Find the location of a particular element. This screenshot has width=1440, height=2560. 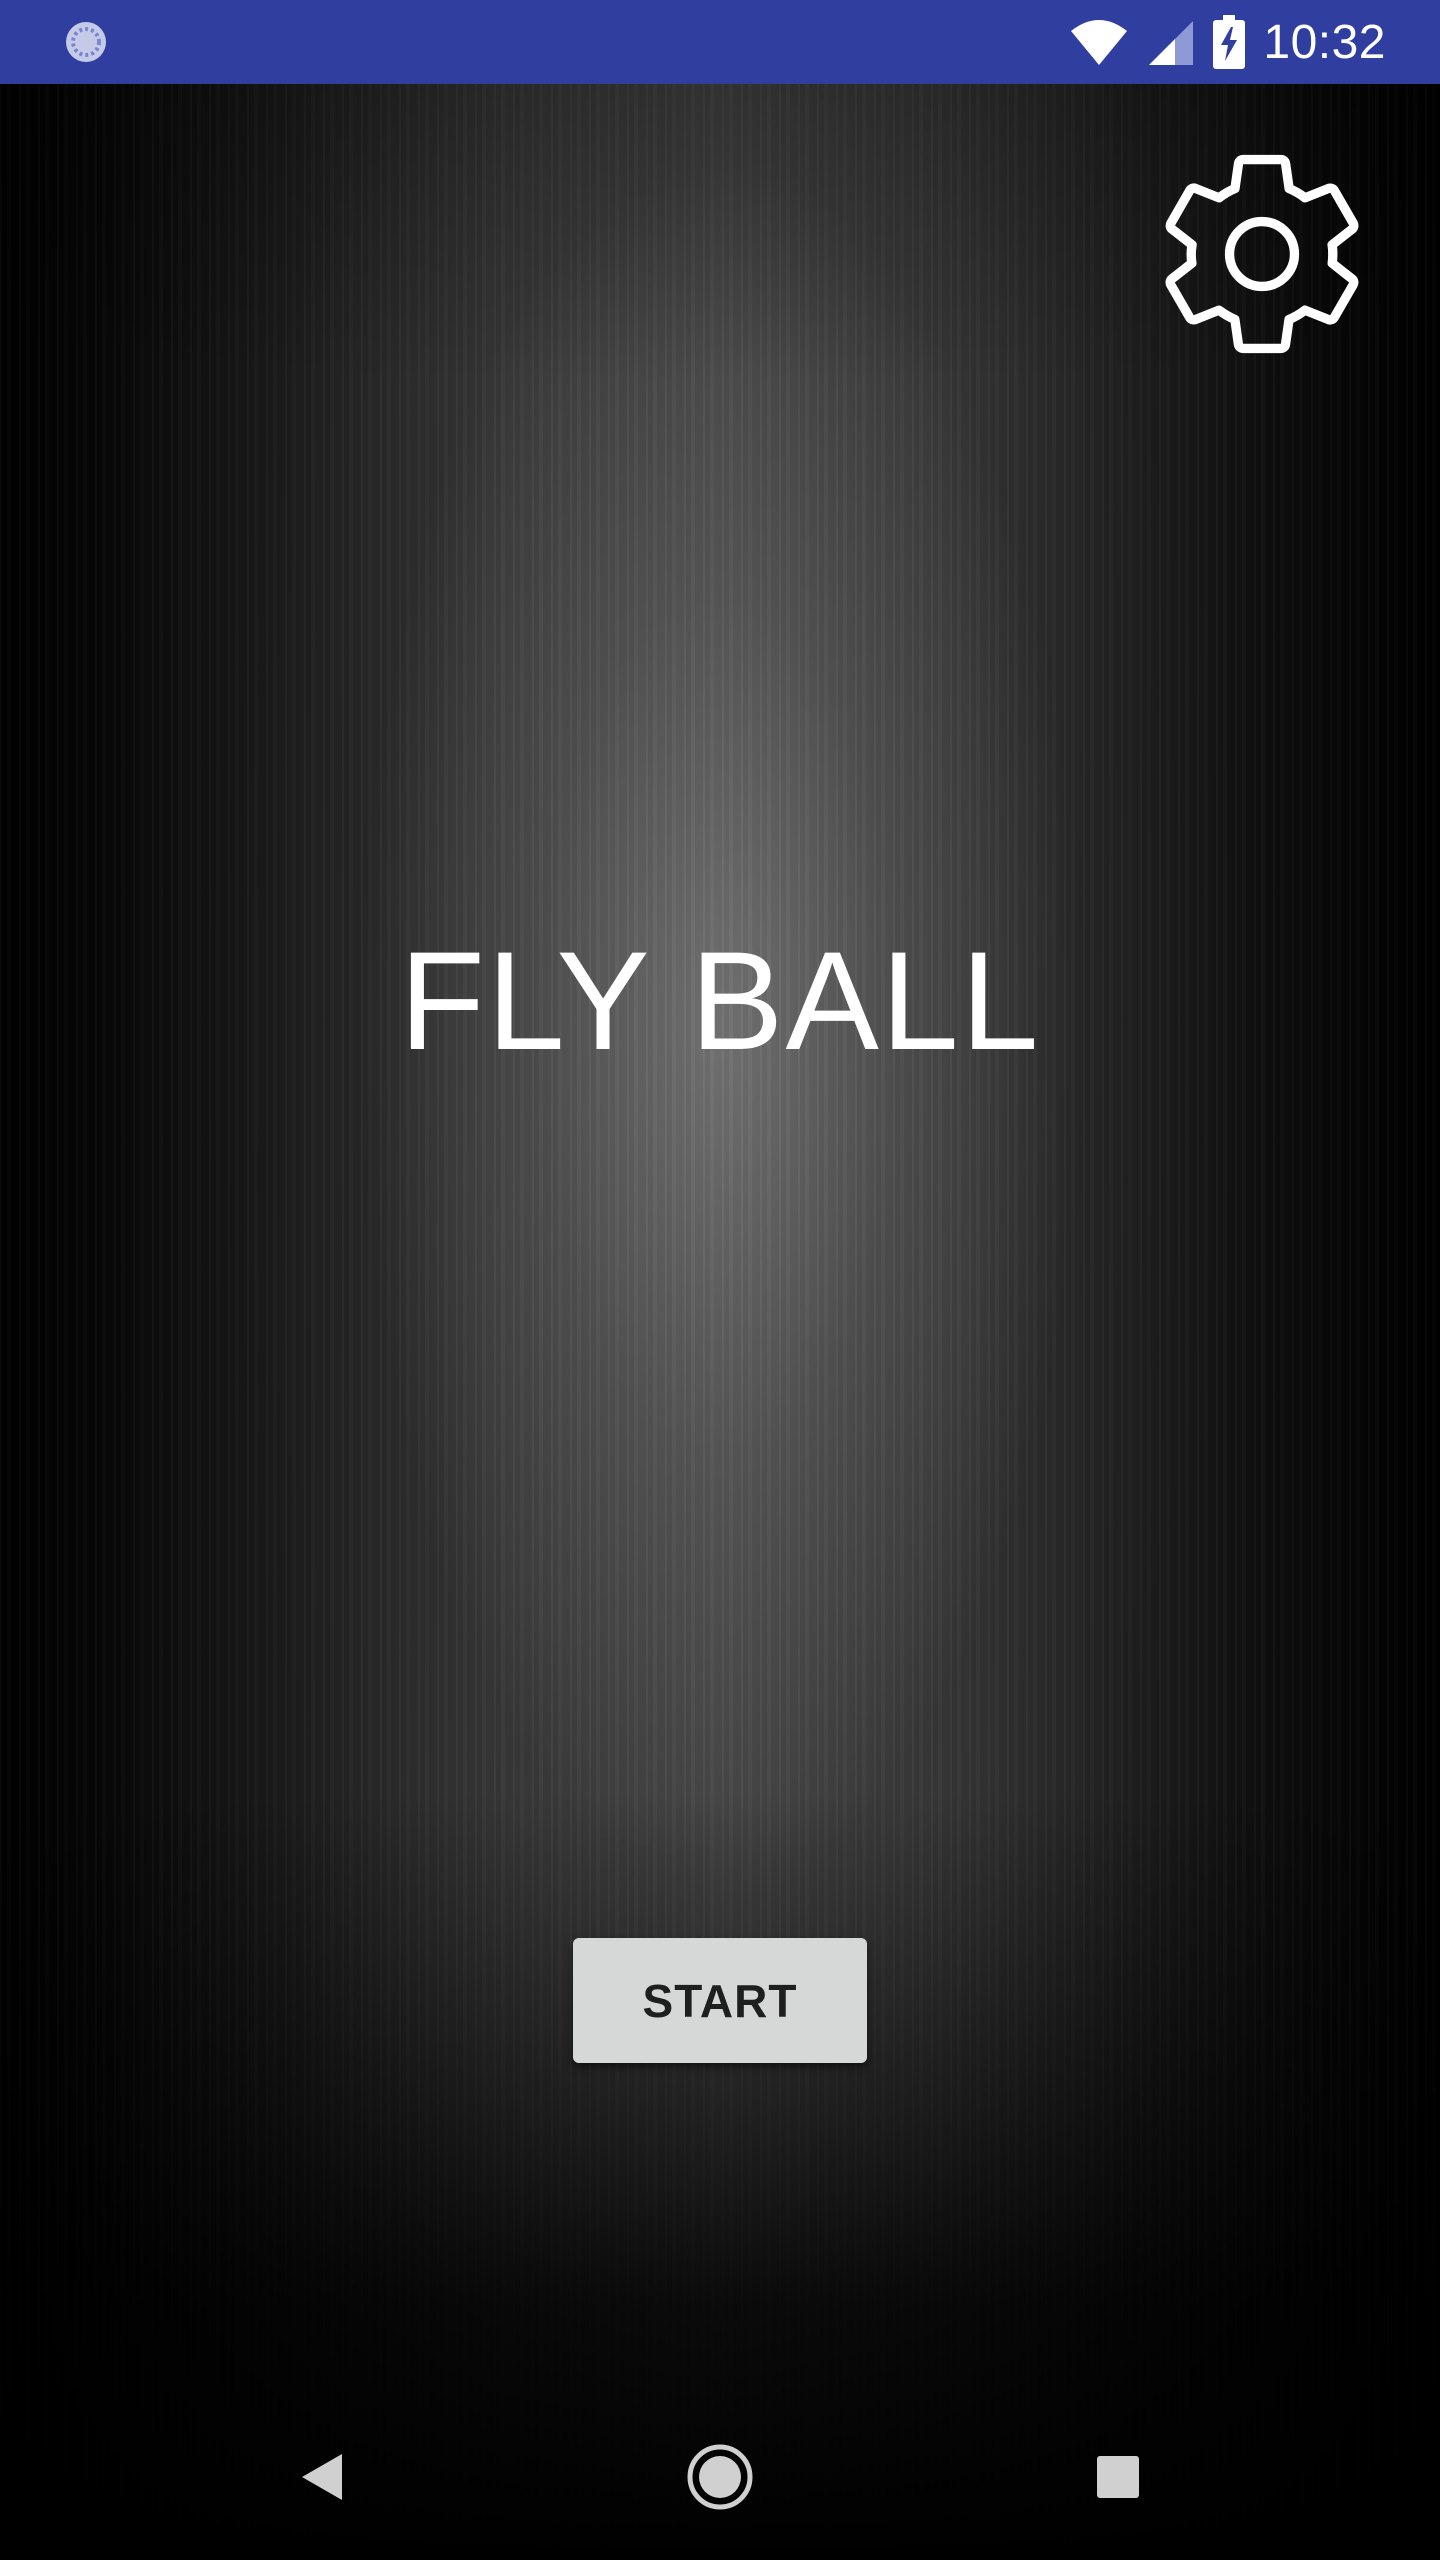

home-button is located at coordinates (720, 2477).